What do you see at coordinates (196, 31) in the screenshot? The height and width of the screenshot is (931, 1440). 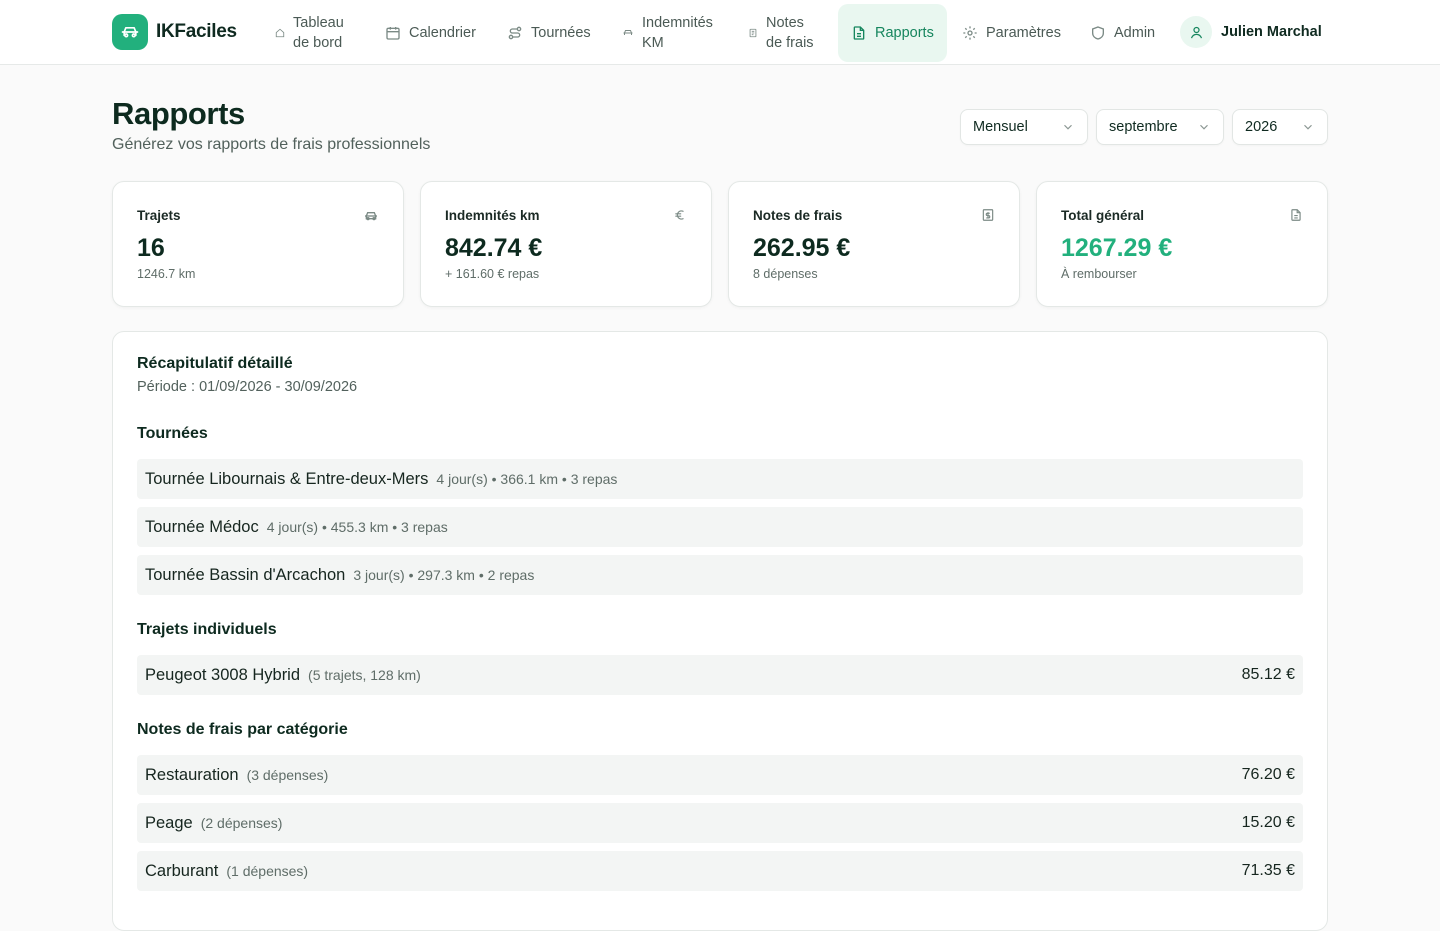 I see `brand-name: IKFaciles` at bounding box center [196, 31].